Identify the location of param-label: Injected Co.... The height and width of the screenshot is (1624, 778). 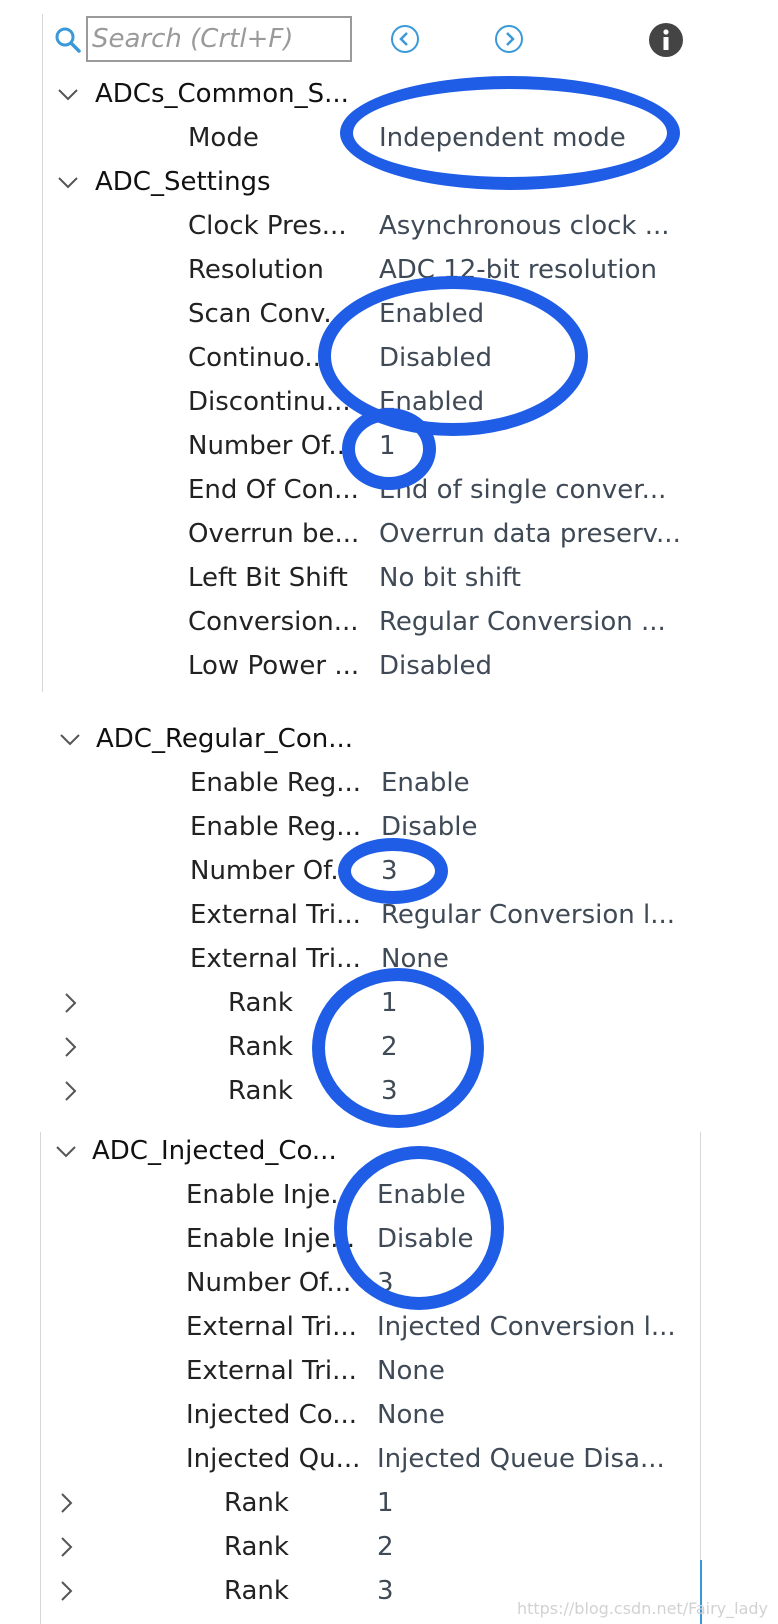
(272, 1415).